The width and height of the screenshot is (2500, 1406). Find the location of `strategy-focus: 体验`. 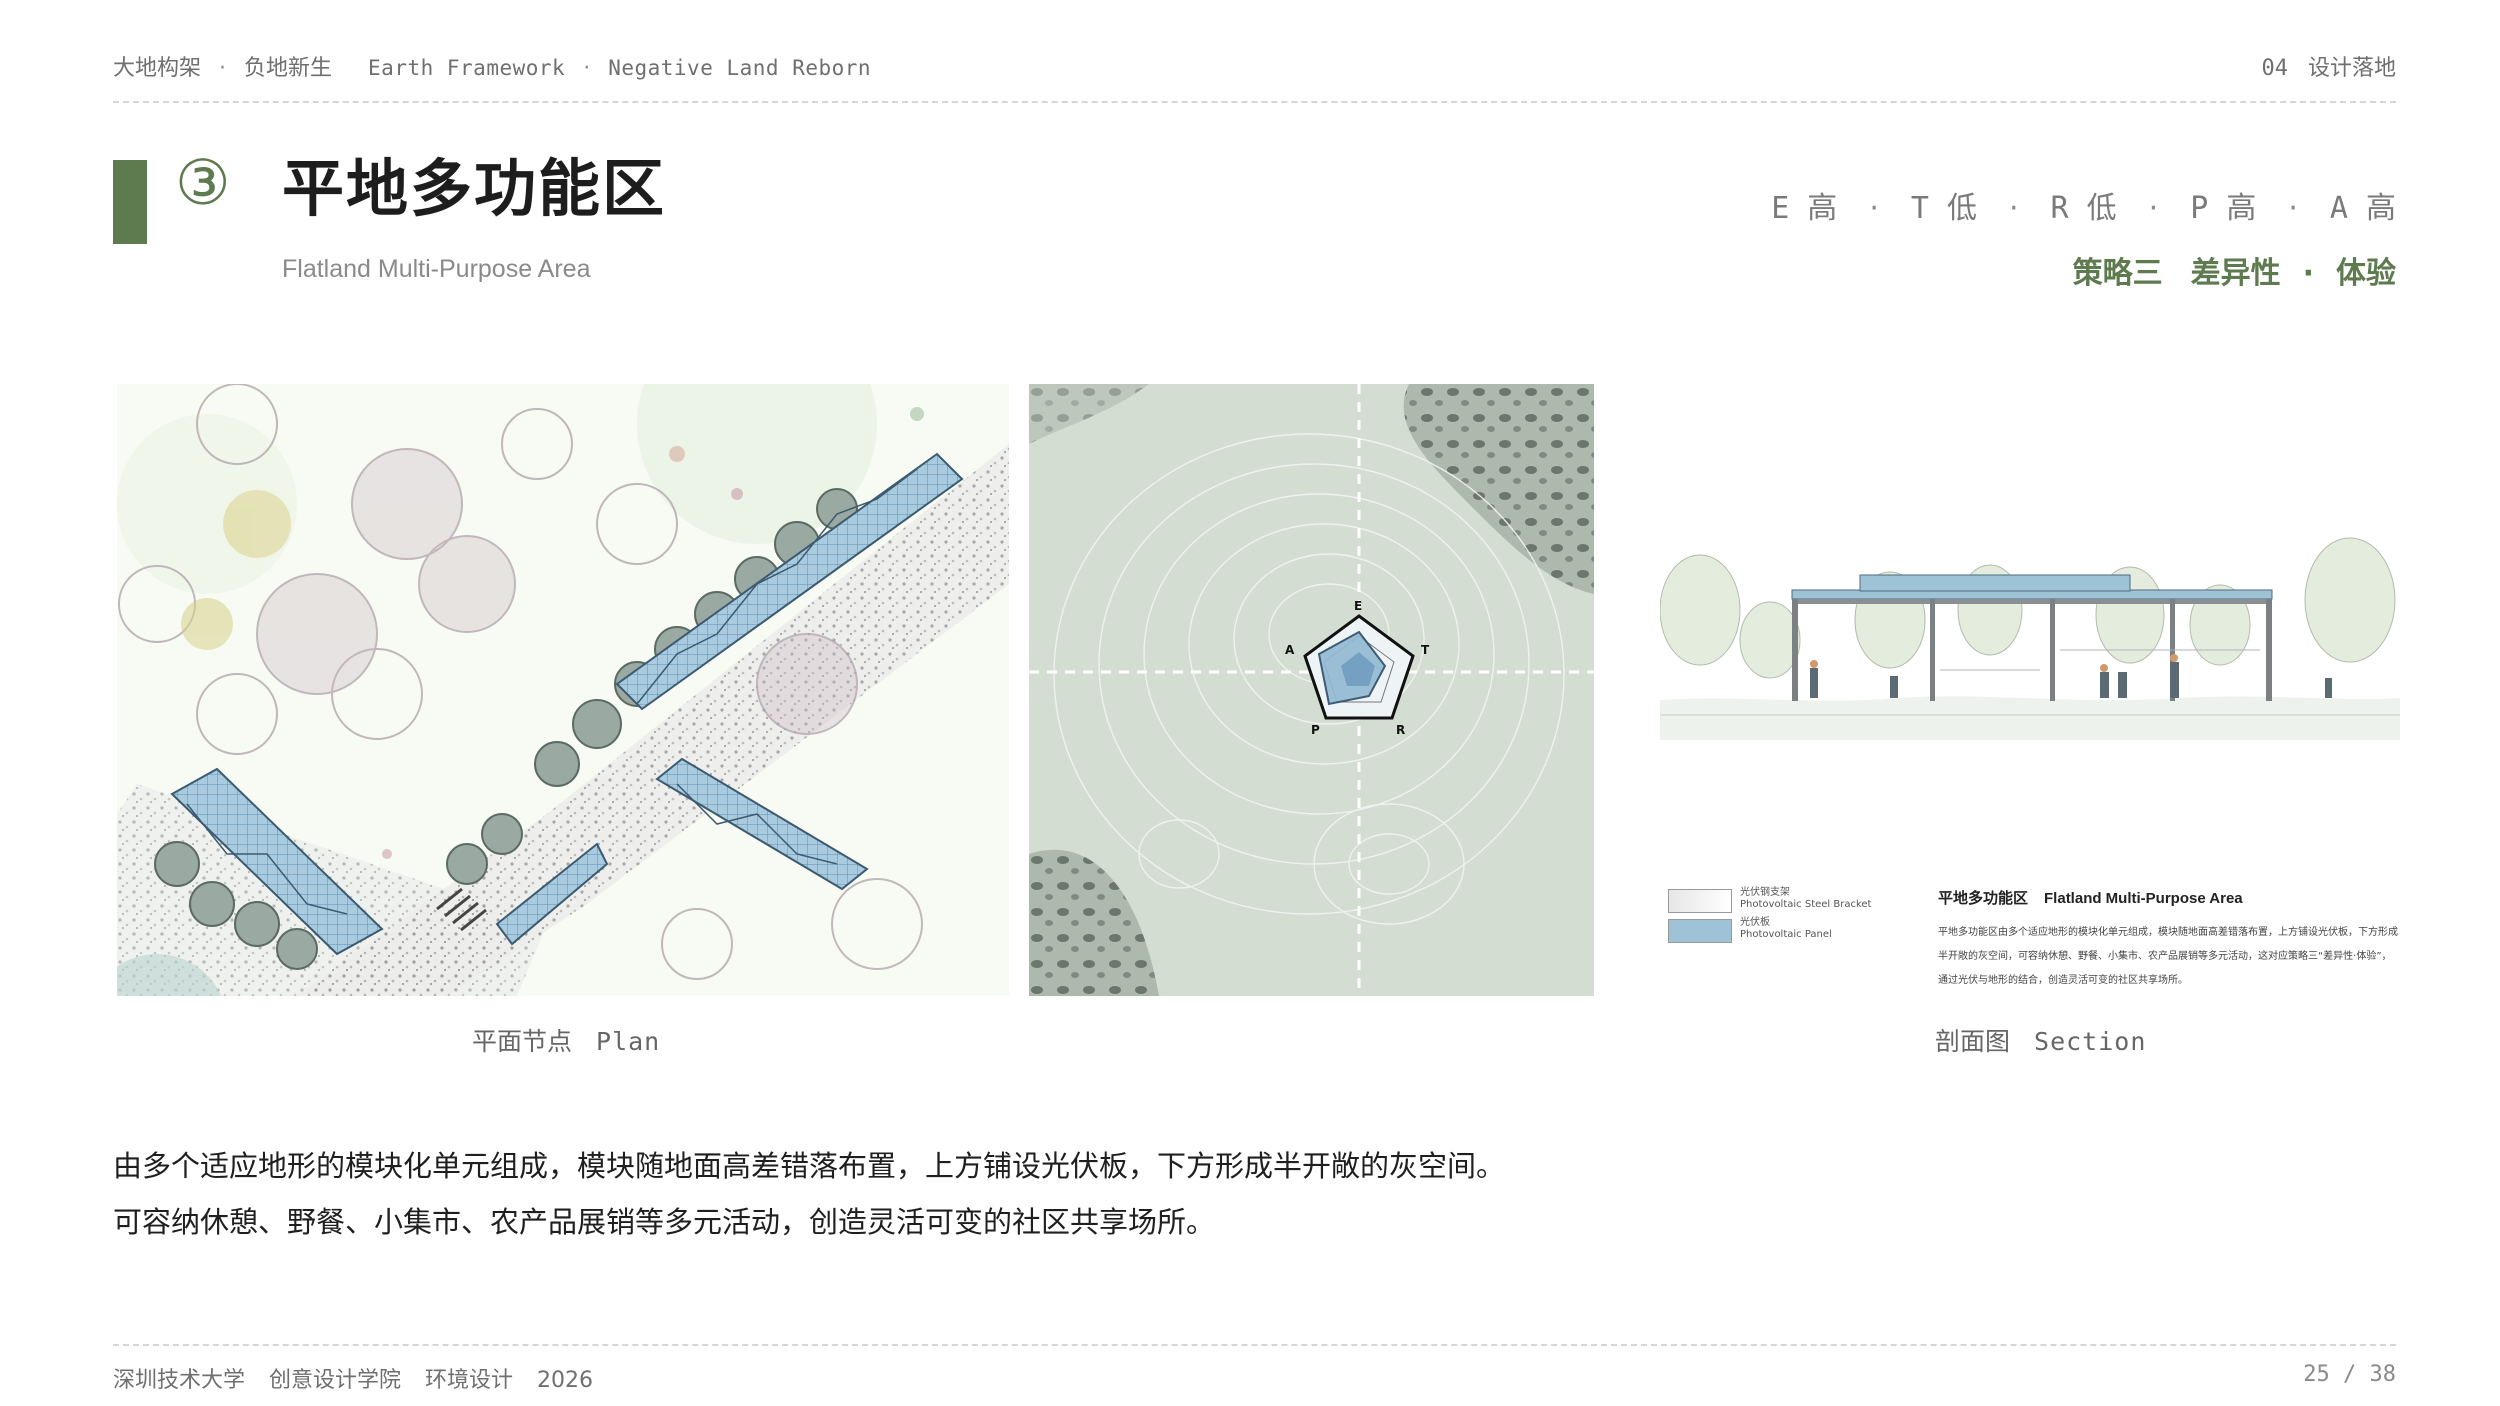

strategy-focus: 体验 is located at coordinates (2366, 273).